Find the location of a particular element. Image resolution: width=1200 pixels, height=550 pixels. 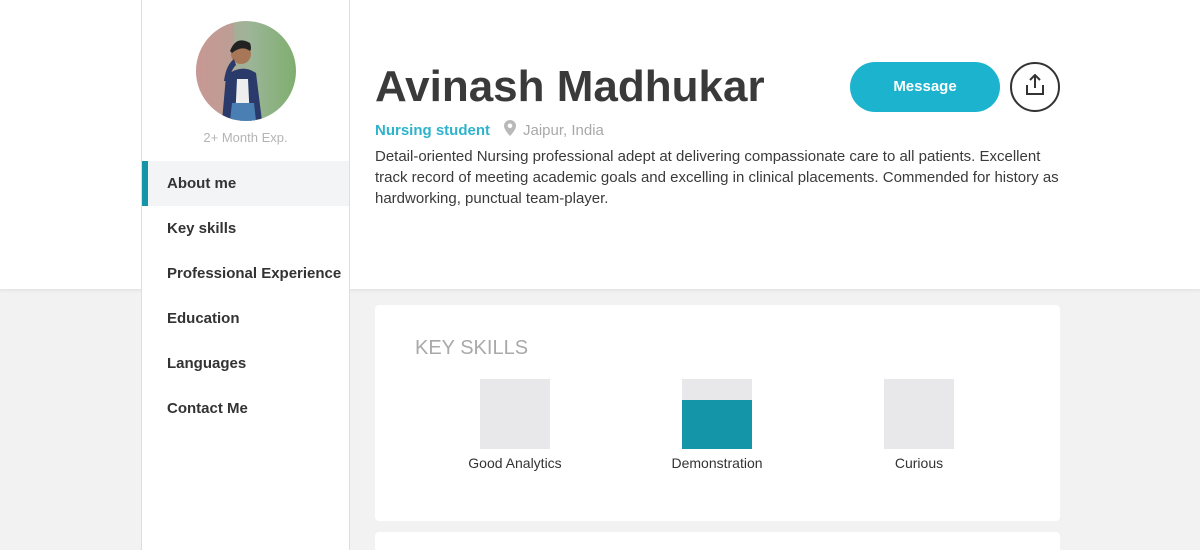

skill-label: Curious is located at coordinates (919, 463).